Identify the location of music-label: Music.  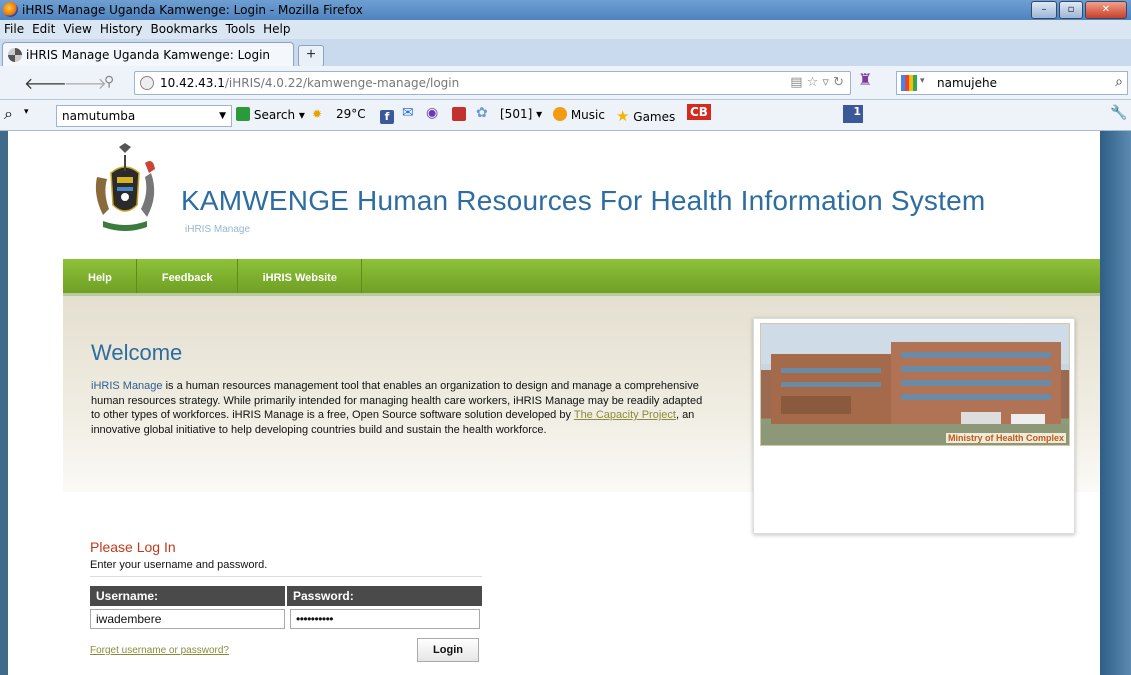
(587, 115).